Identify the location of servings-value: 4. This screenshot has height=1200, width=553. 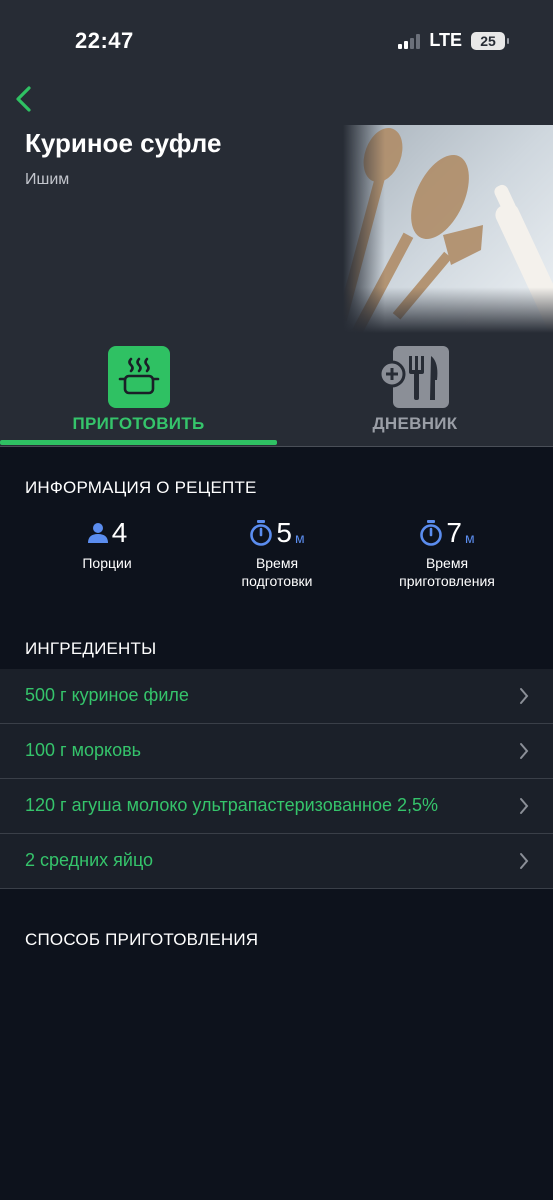
(119, 532).